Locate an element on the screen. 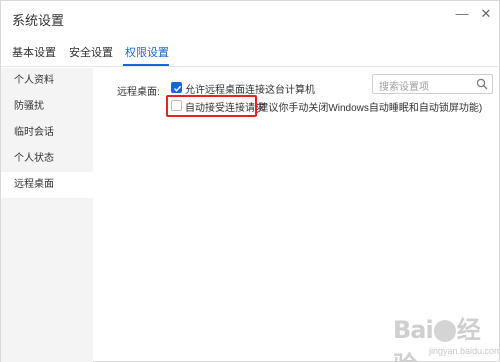  sidebar-item-personal-status: 个人状态 is located at coordinates (47, 159).